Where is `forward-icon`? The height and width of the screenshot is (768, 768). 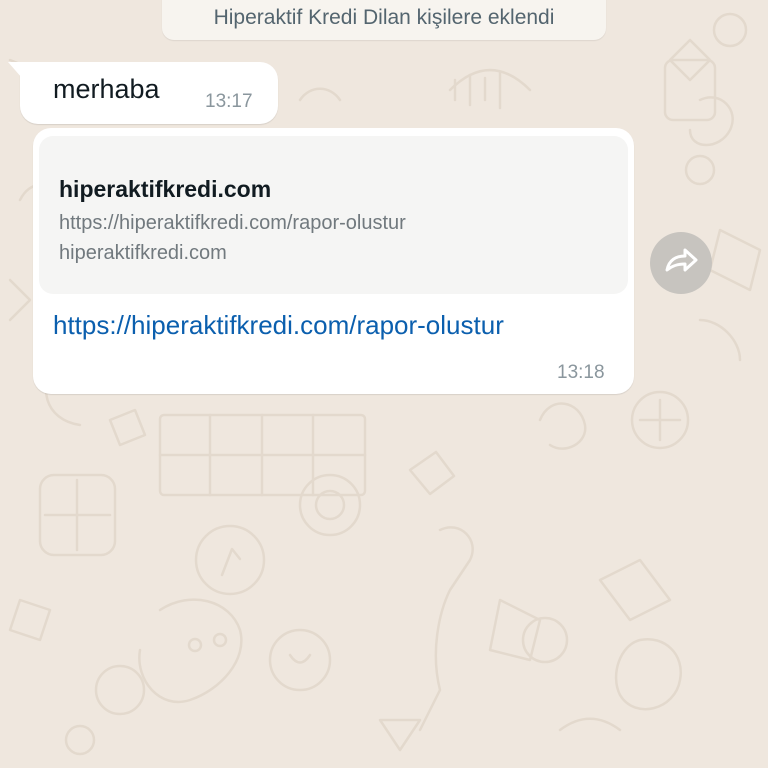
forward-icon is located at coordinates (681, 263).